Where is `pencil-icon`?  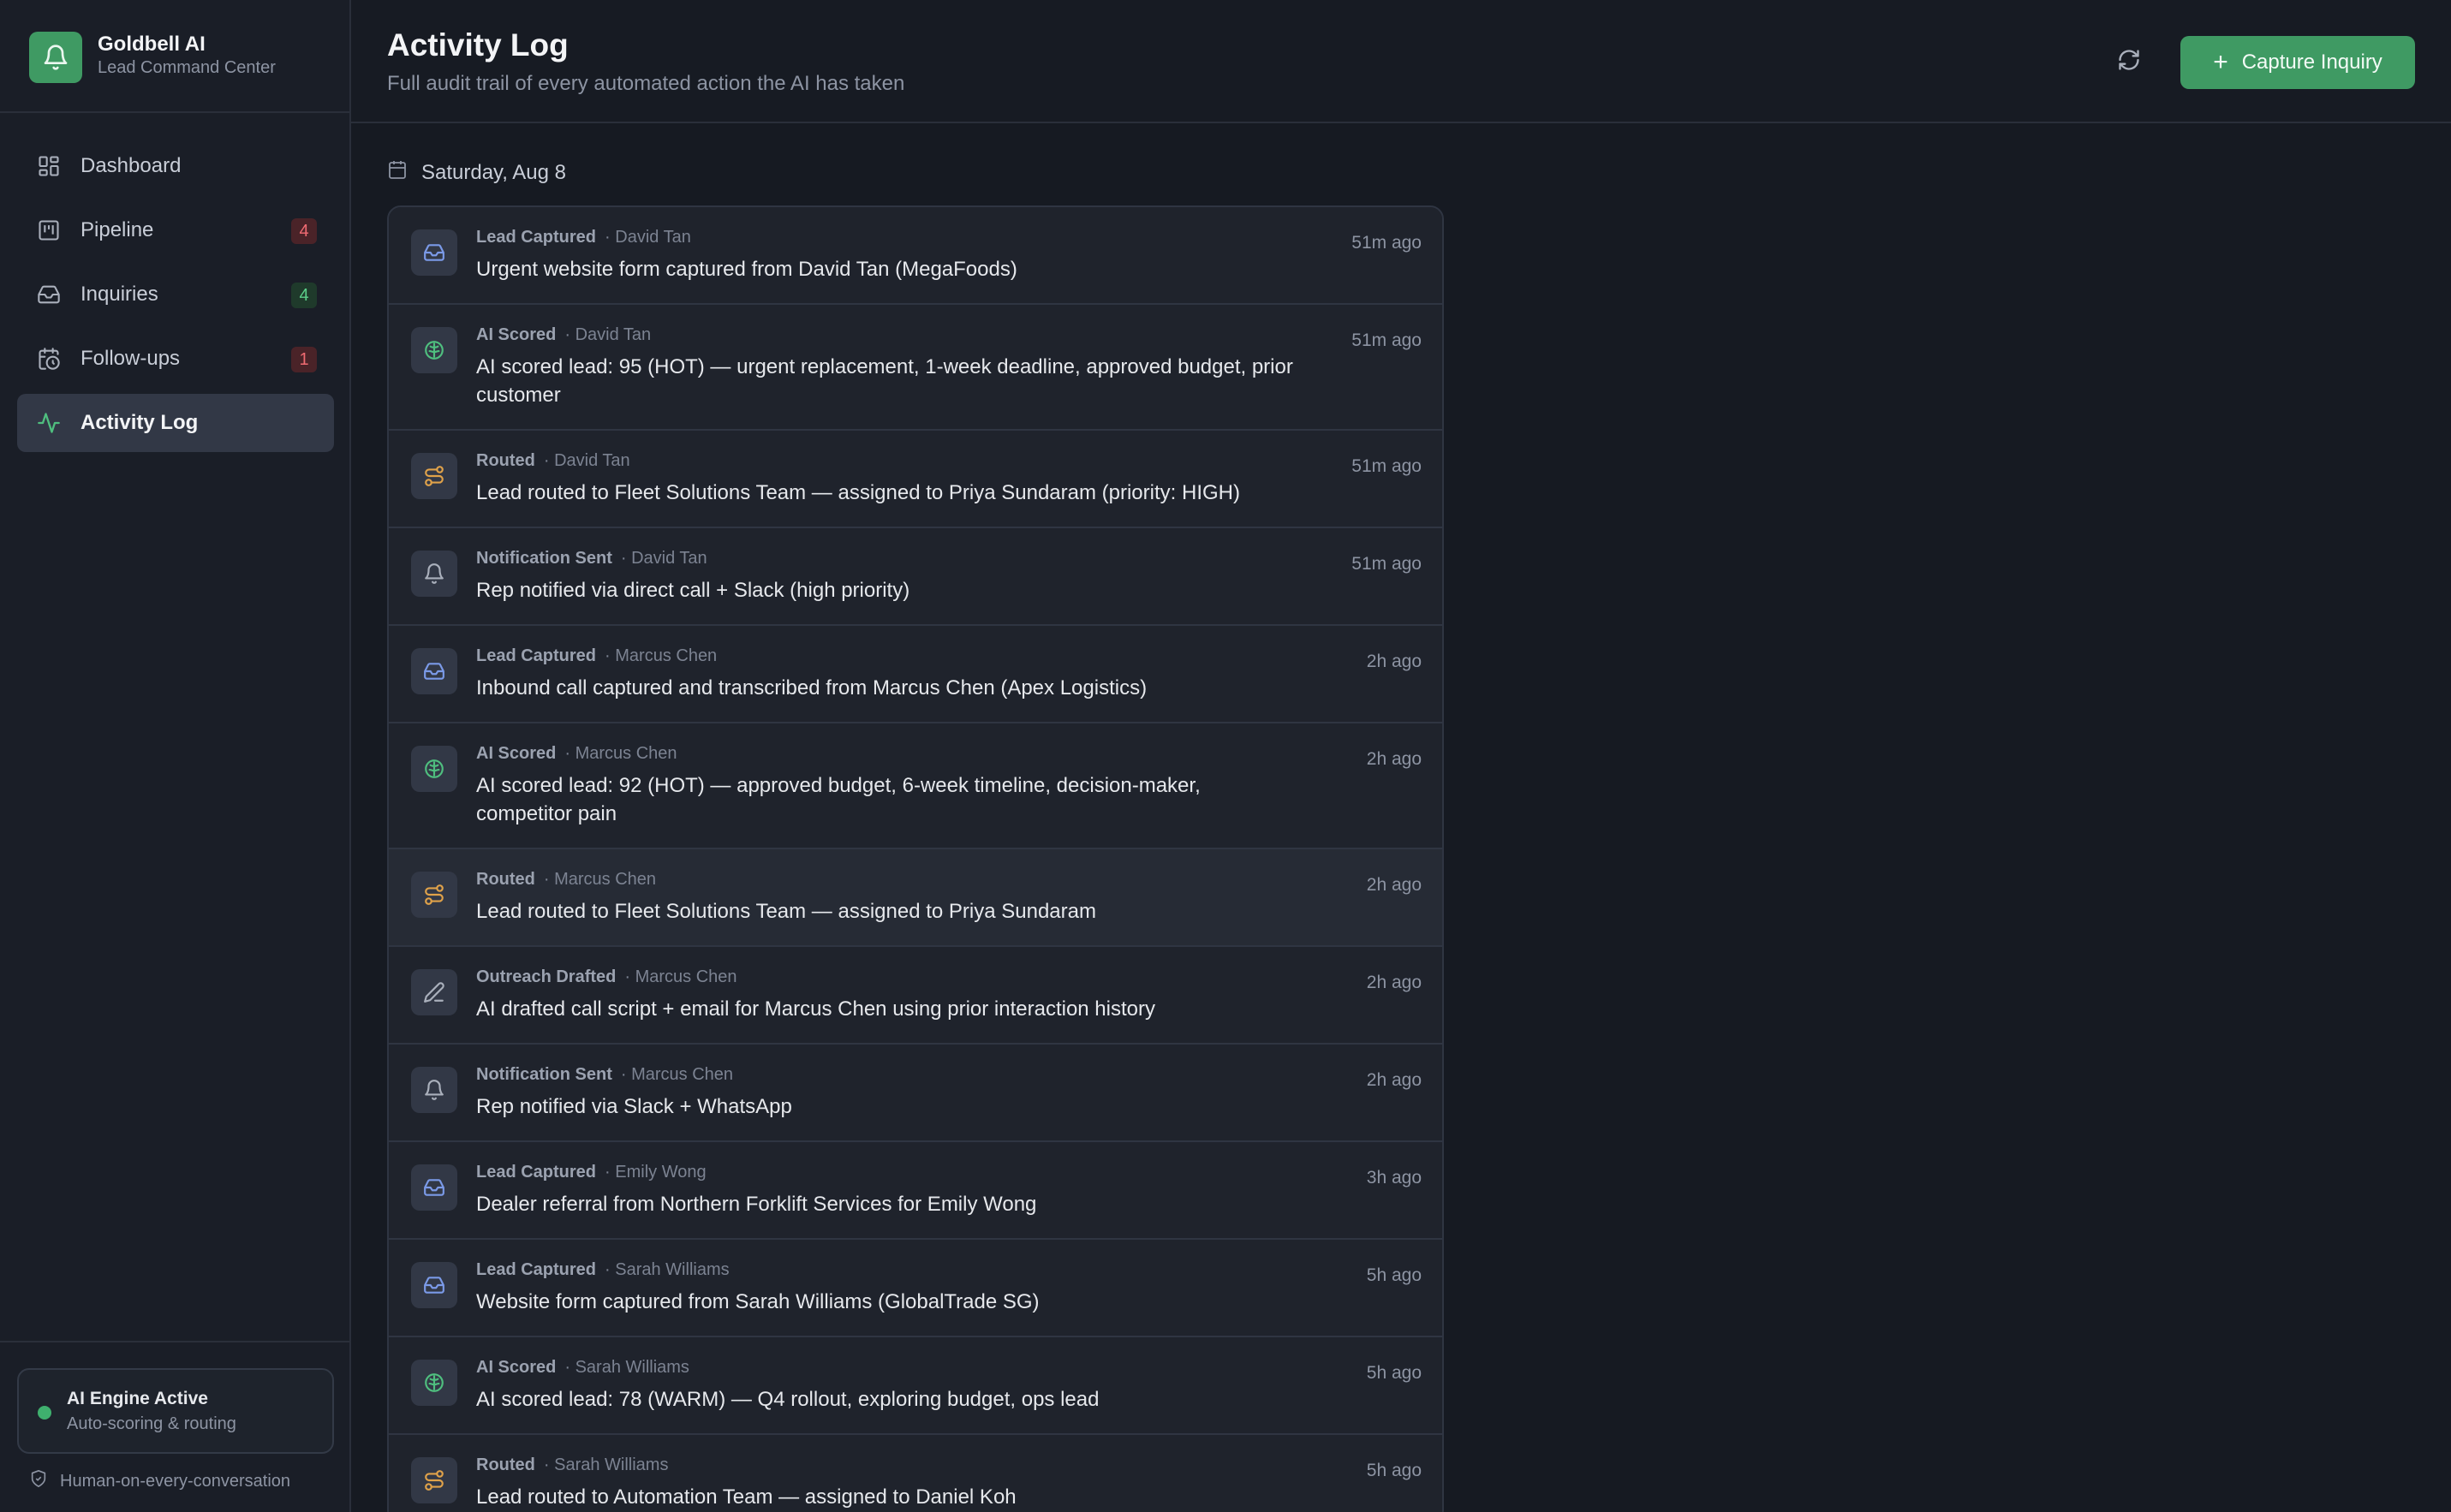 pencil-icon is located at coordinates (434, 992).